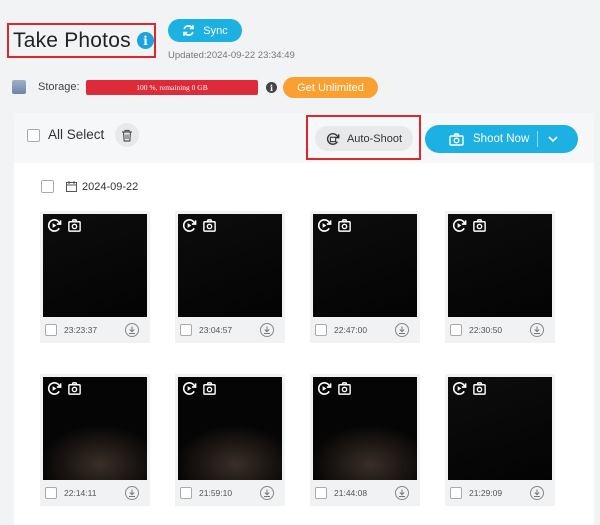  What do you see at coordinates (47, 186) in the screenshot?
I see `date-group-checkbox` at bounding box center [47, 186].